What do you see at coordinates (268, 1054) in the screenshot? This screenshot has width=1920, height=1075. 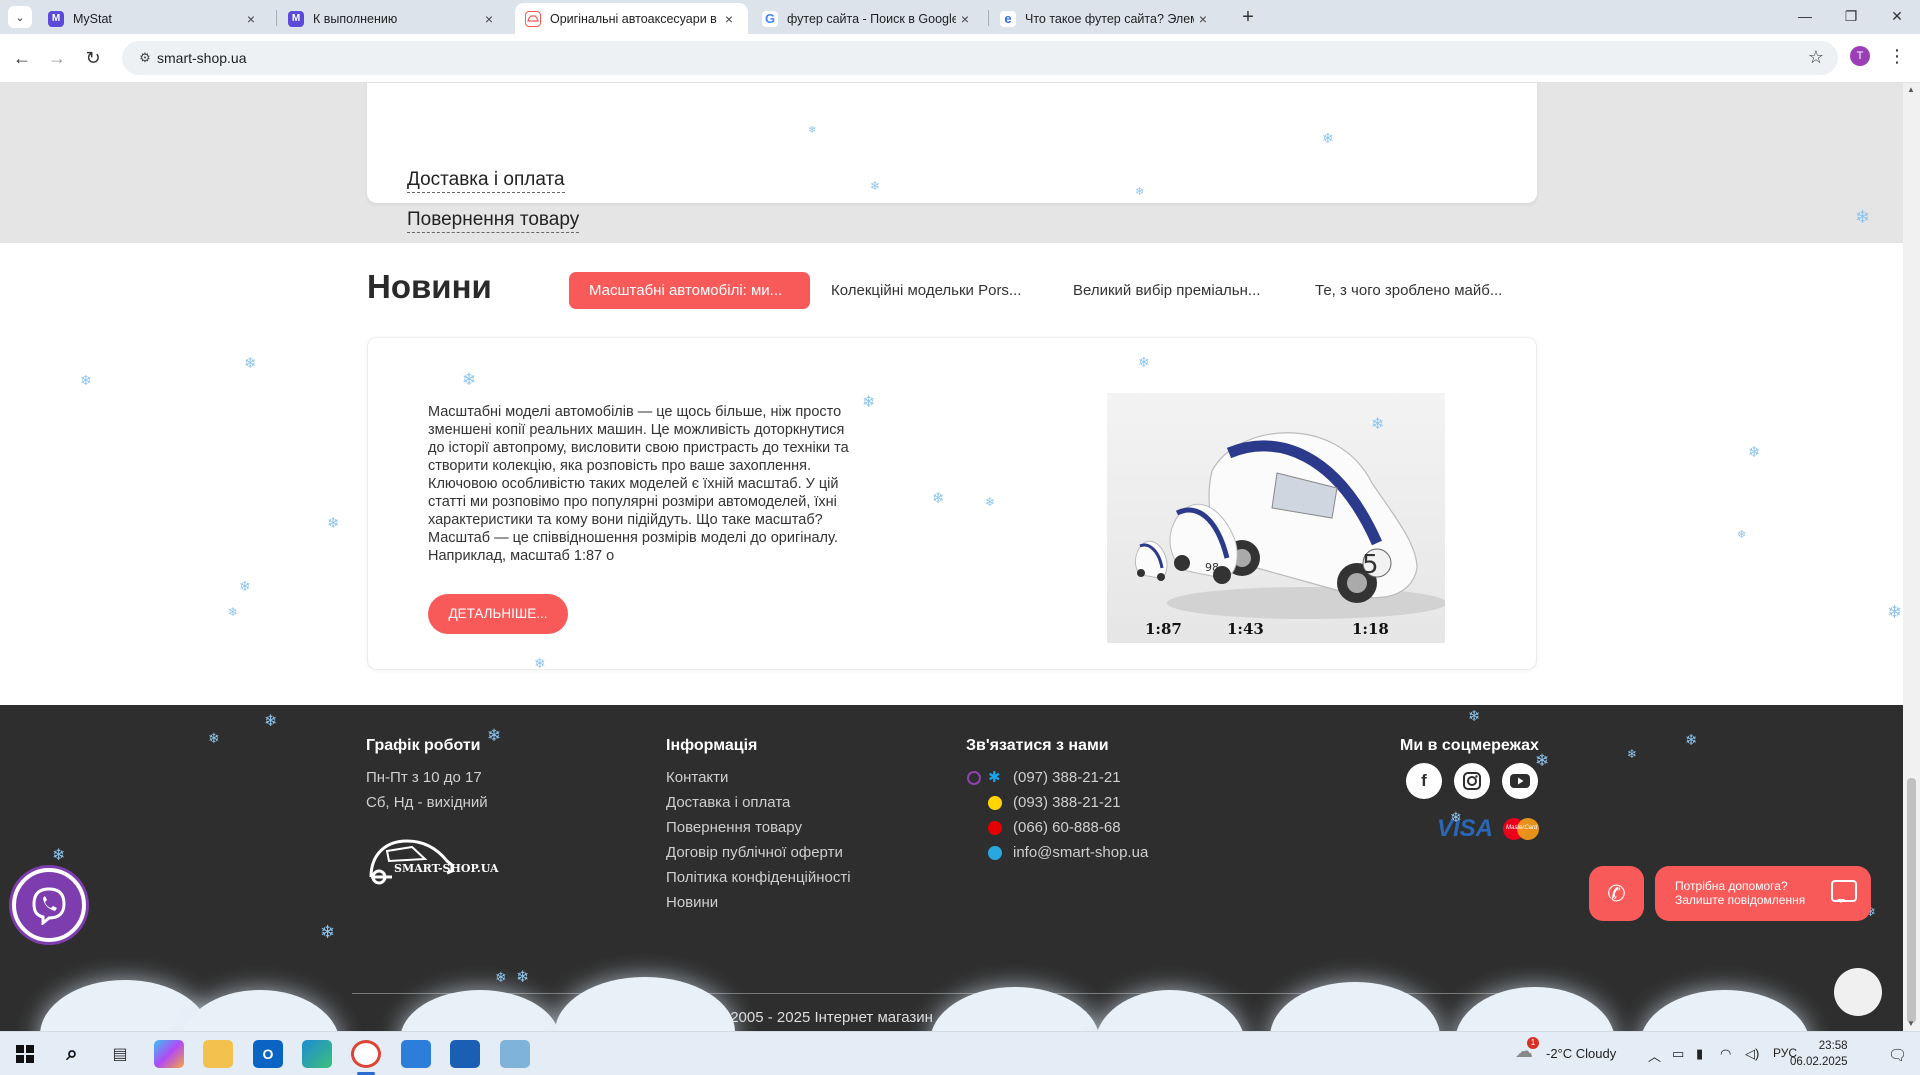 I see `outlook-icon: O` at bounding box center [268, 1054].